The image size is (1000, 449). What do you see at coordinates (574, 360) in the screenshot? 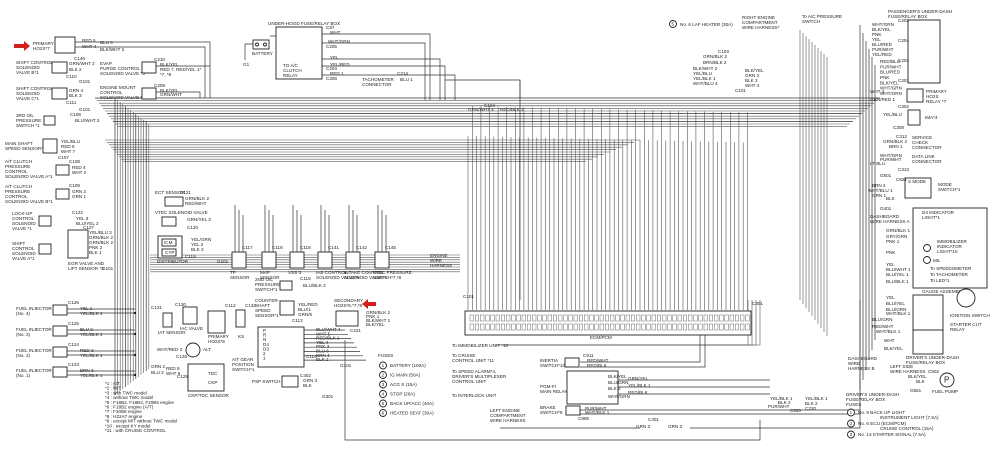
I see `inertia-switch: INERTIA SWITCH*10 C911 RED/WHT RED/BLK` at bounding box center [574, 360].